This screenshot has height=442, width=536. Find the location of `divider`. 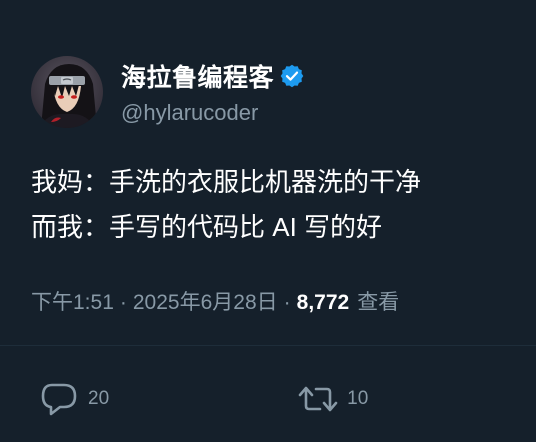

divider is located at coordinates (268, 345).